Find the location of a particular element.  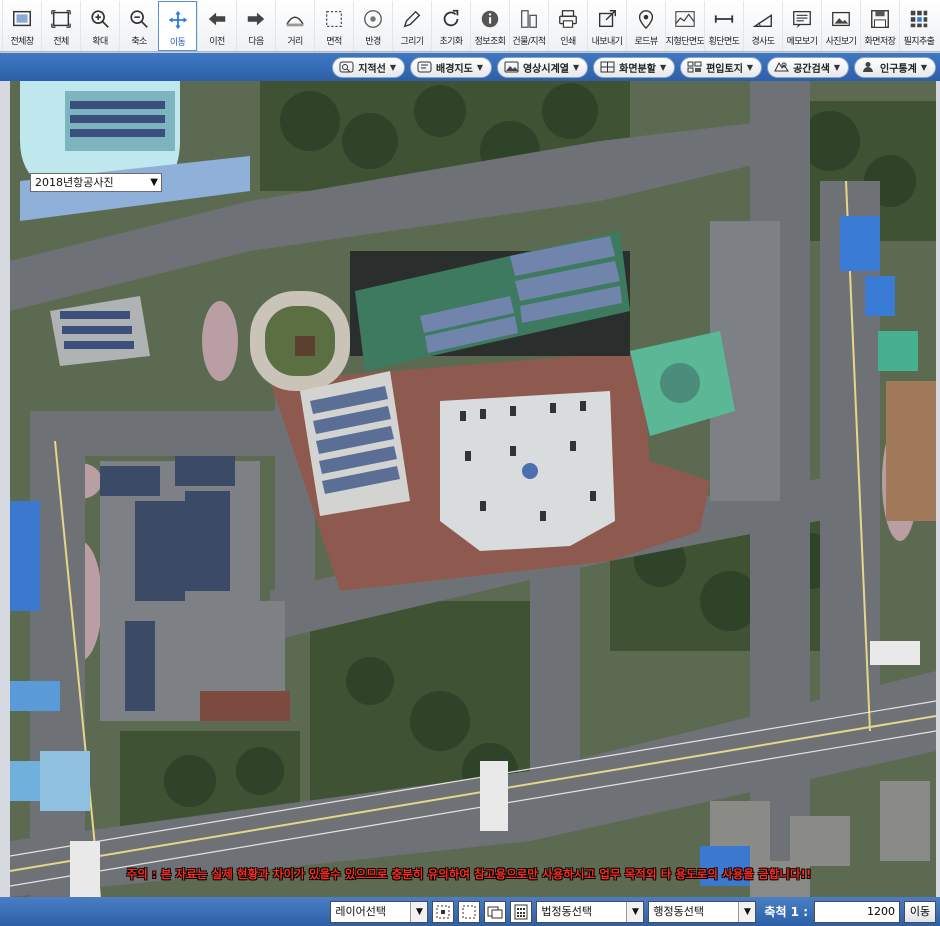

tool-memo-button: 메모보기 is located at coordinates (801, 26).